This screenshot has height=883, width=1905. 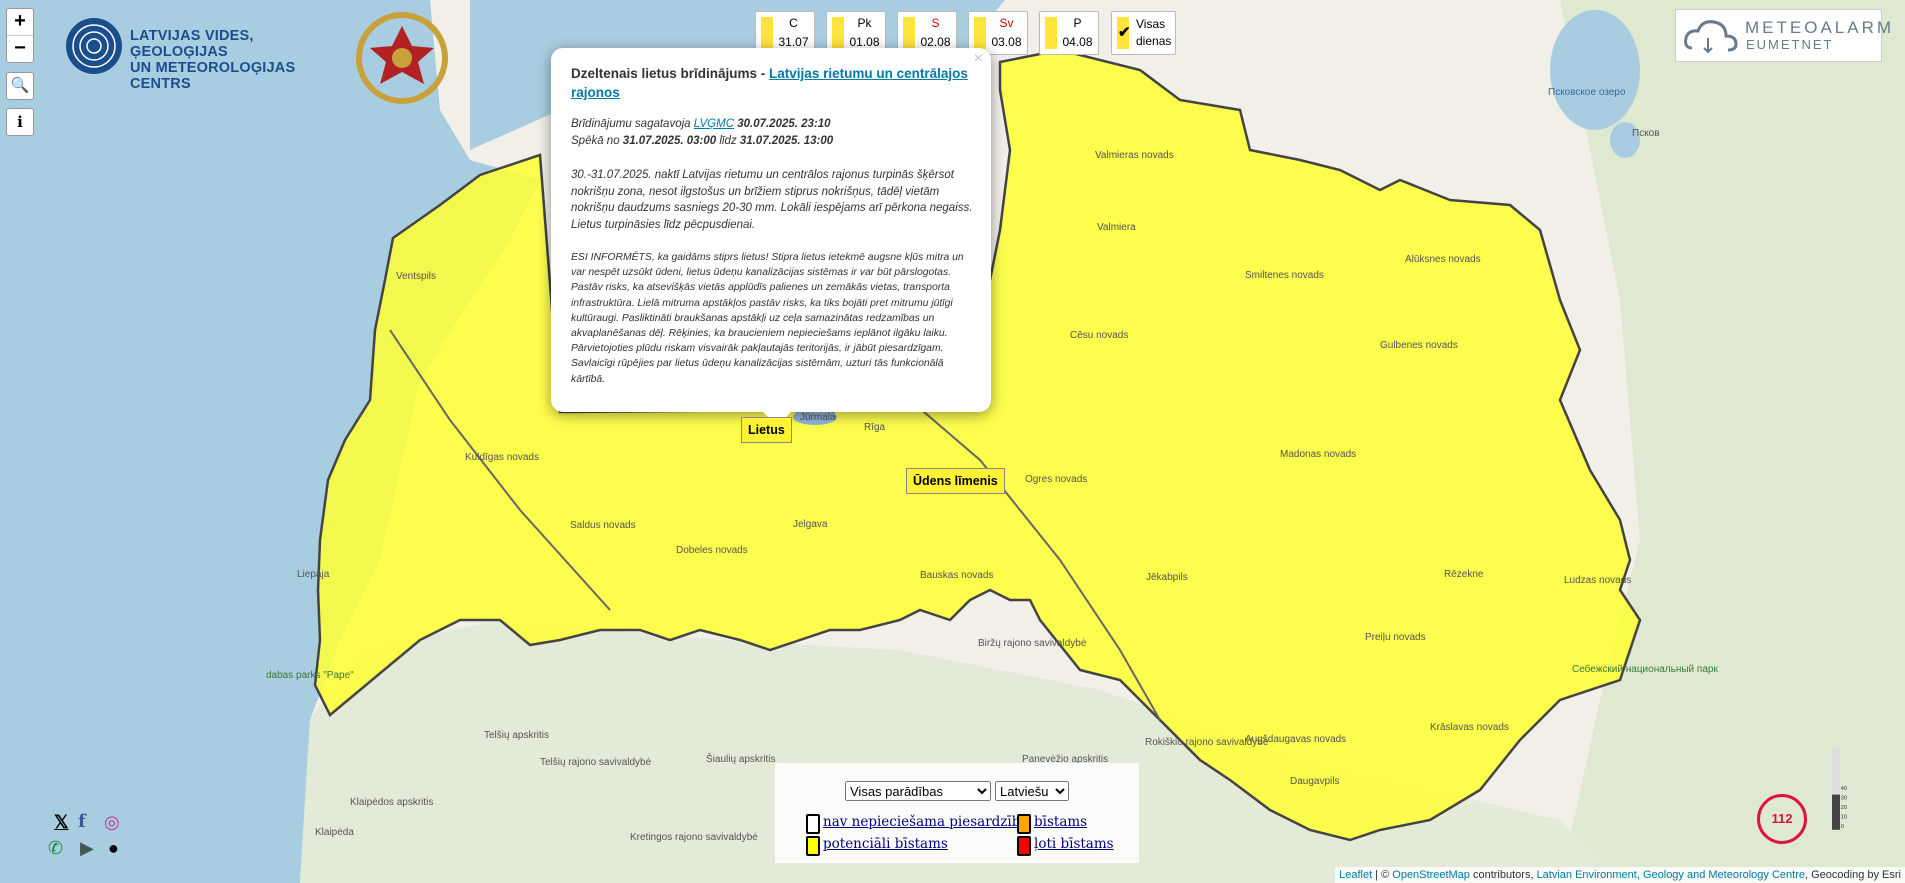 I want to click on logo-line2: UN METEOROLOĢIJAS CENTRS, so click(x=213, y=76).